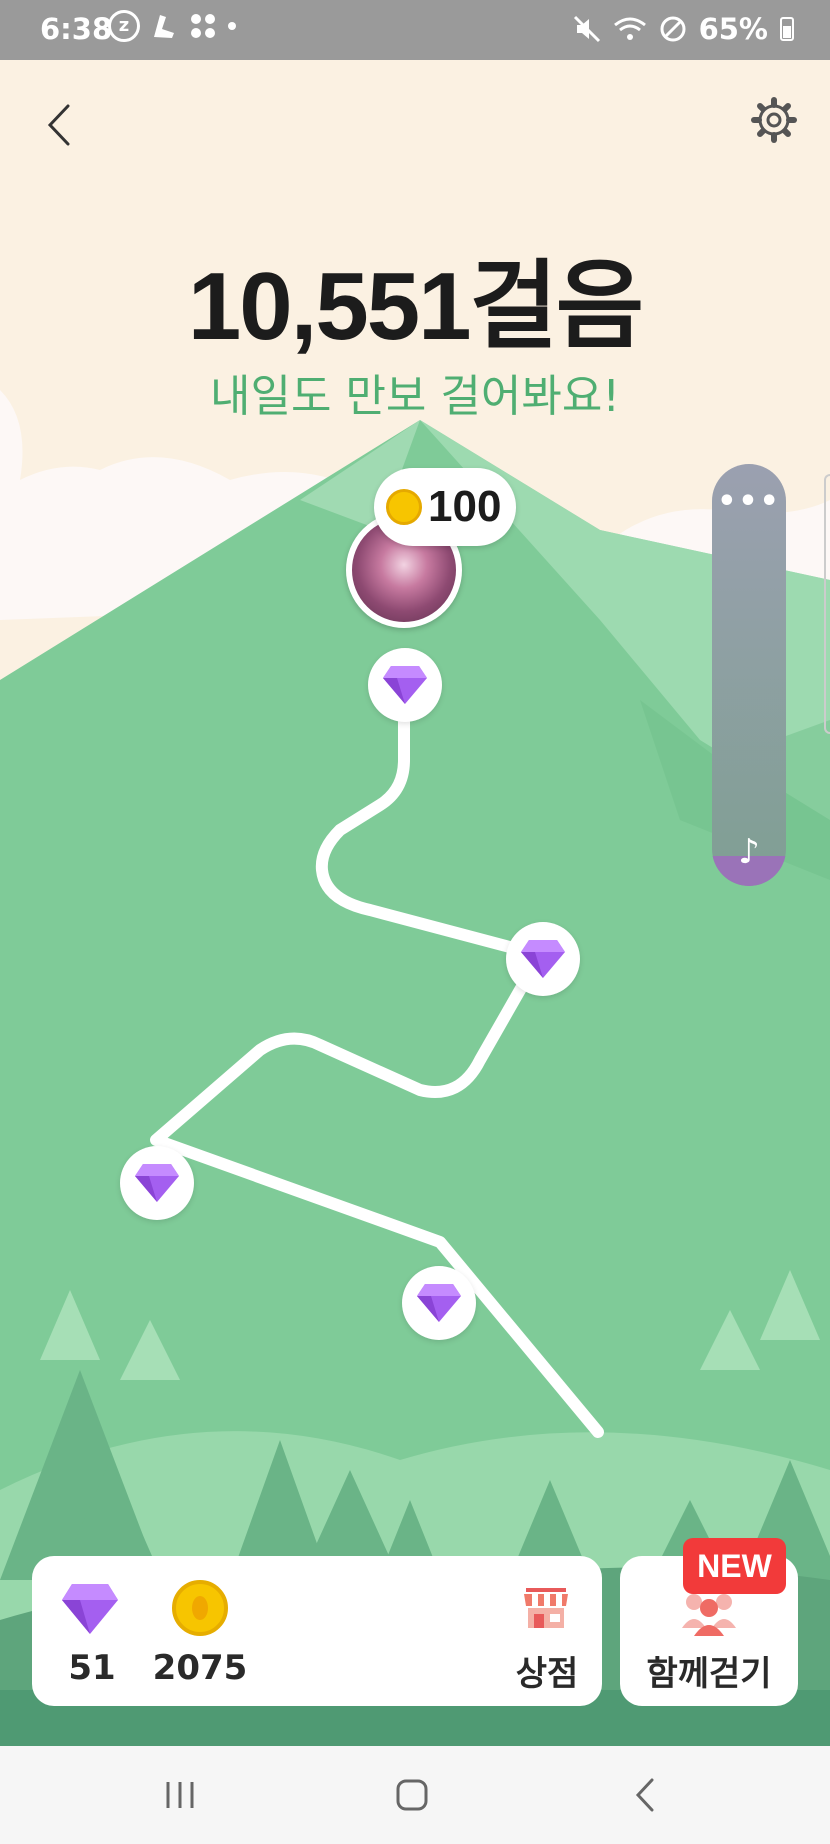 The height and width of the screenshot is (1844, 830). Describe the element at coordinates (124, 26) in the screenshot. I see `z-icon: z` at that location.